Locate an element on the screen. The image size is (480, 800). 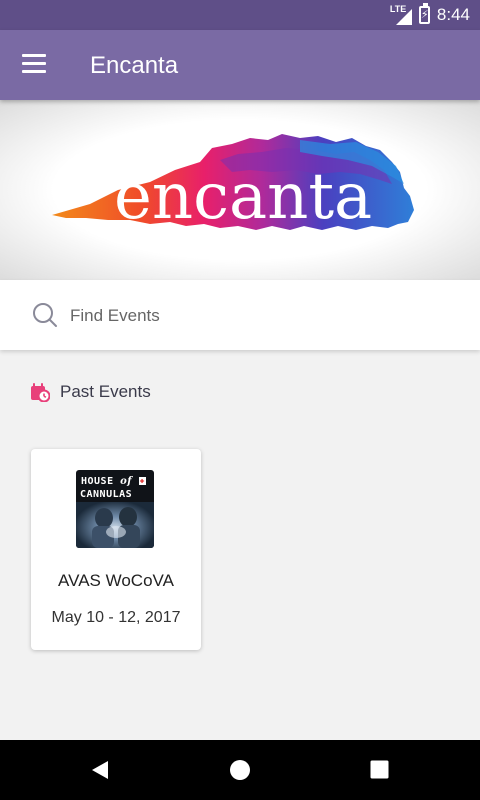
signal-icon is located at coordinates (403, 17).